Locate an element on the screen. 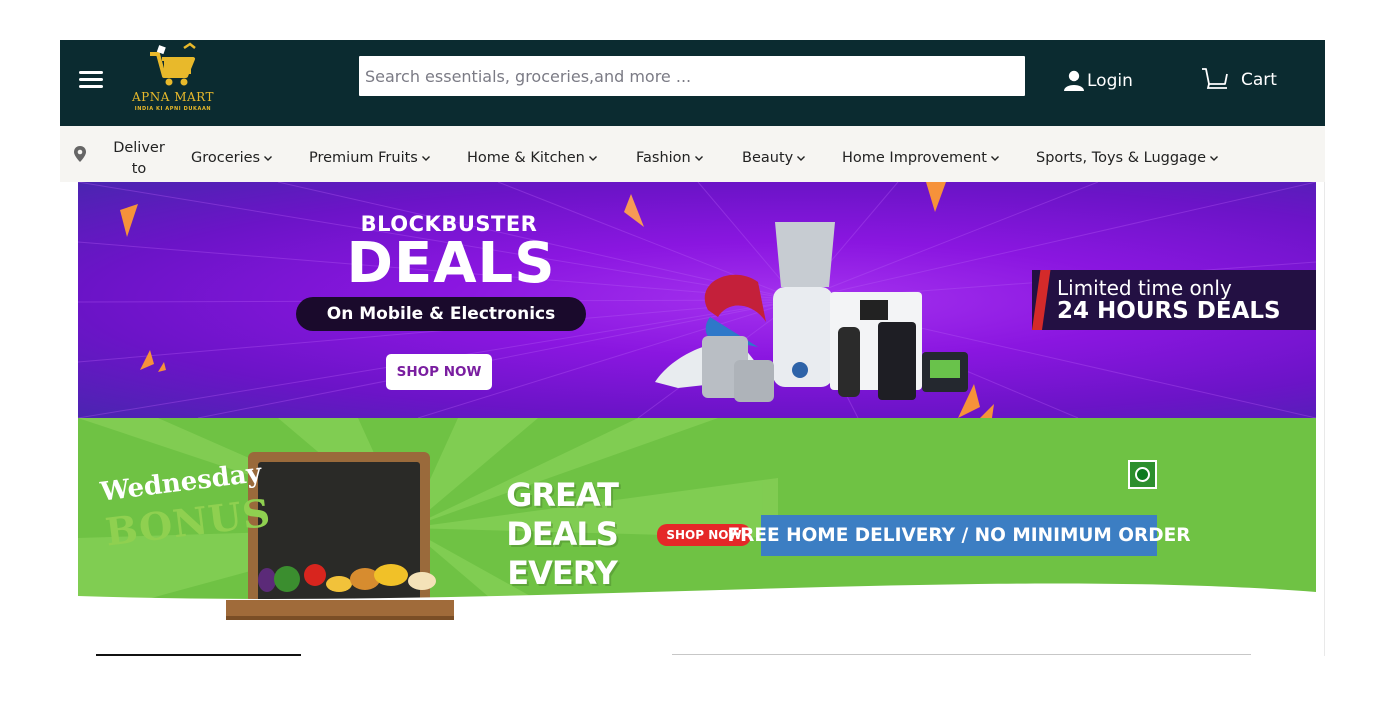 Image resolution: width=1387 pixels, height=717 pixels. banner-headline: DEALS is located at coordinates (451, 263).